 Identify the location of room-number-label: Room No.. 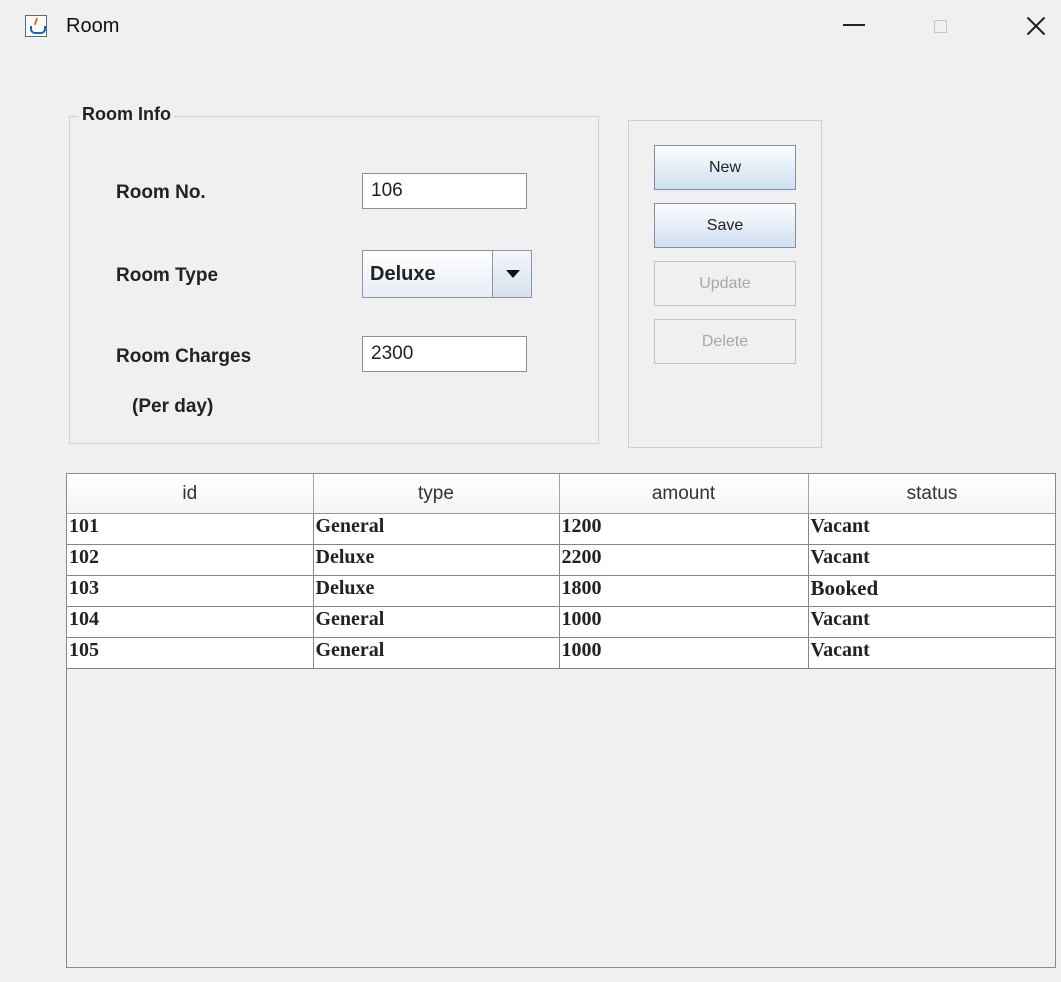
(161, 192).